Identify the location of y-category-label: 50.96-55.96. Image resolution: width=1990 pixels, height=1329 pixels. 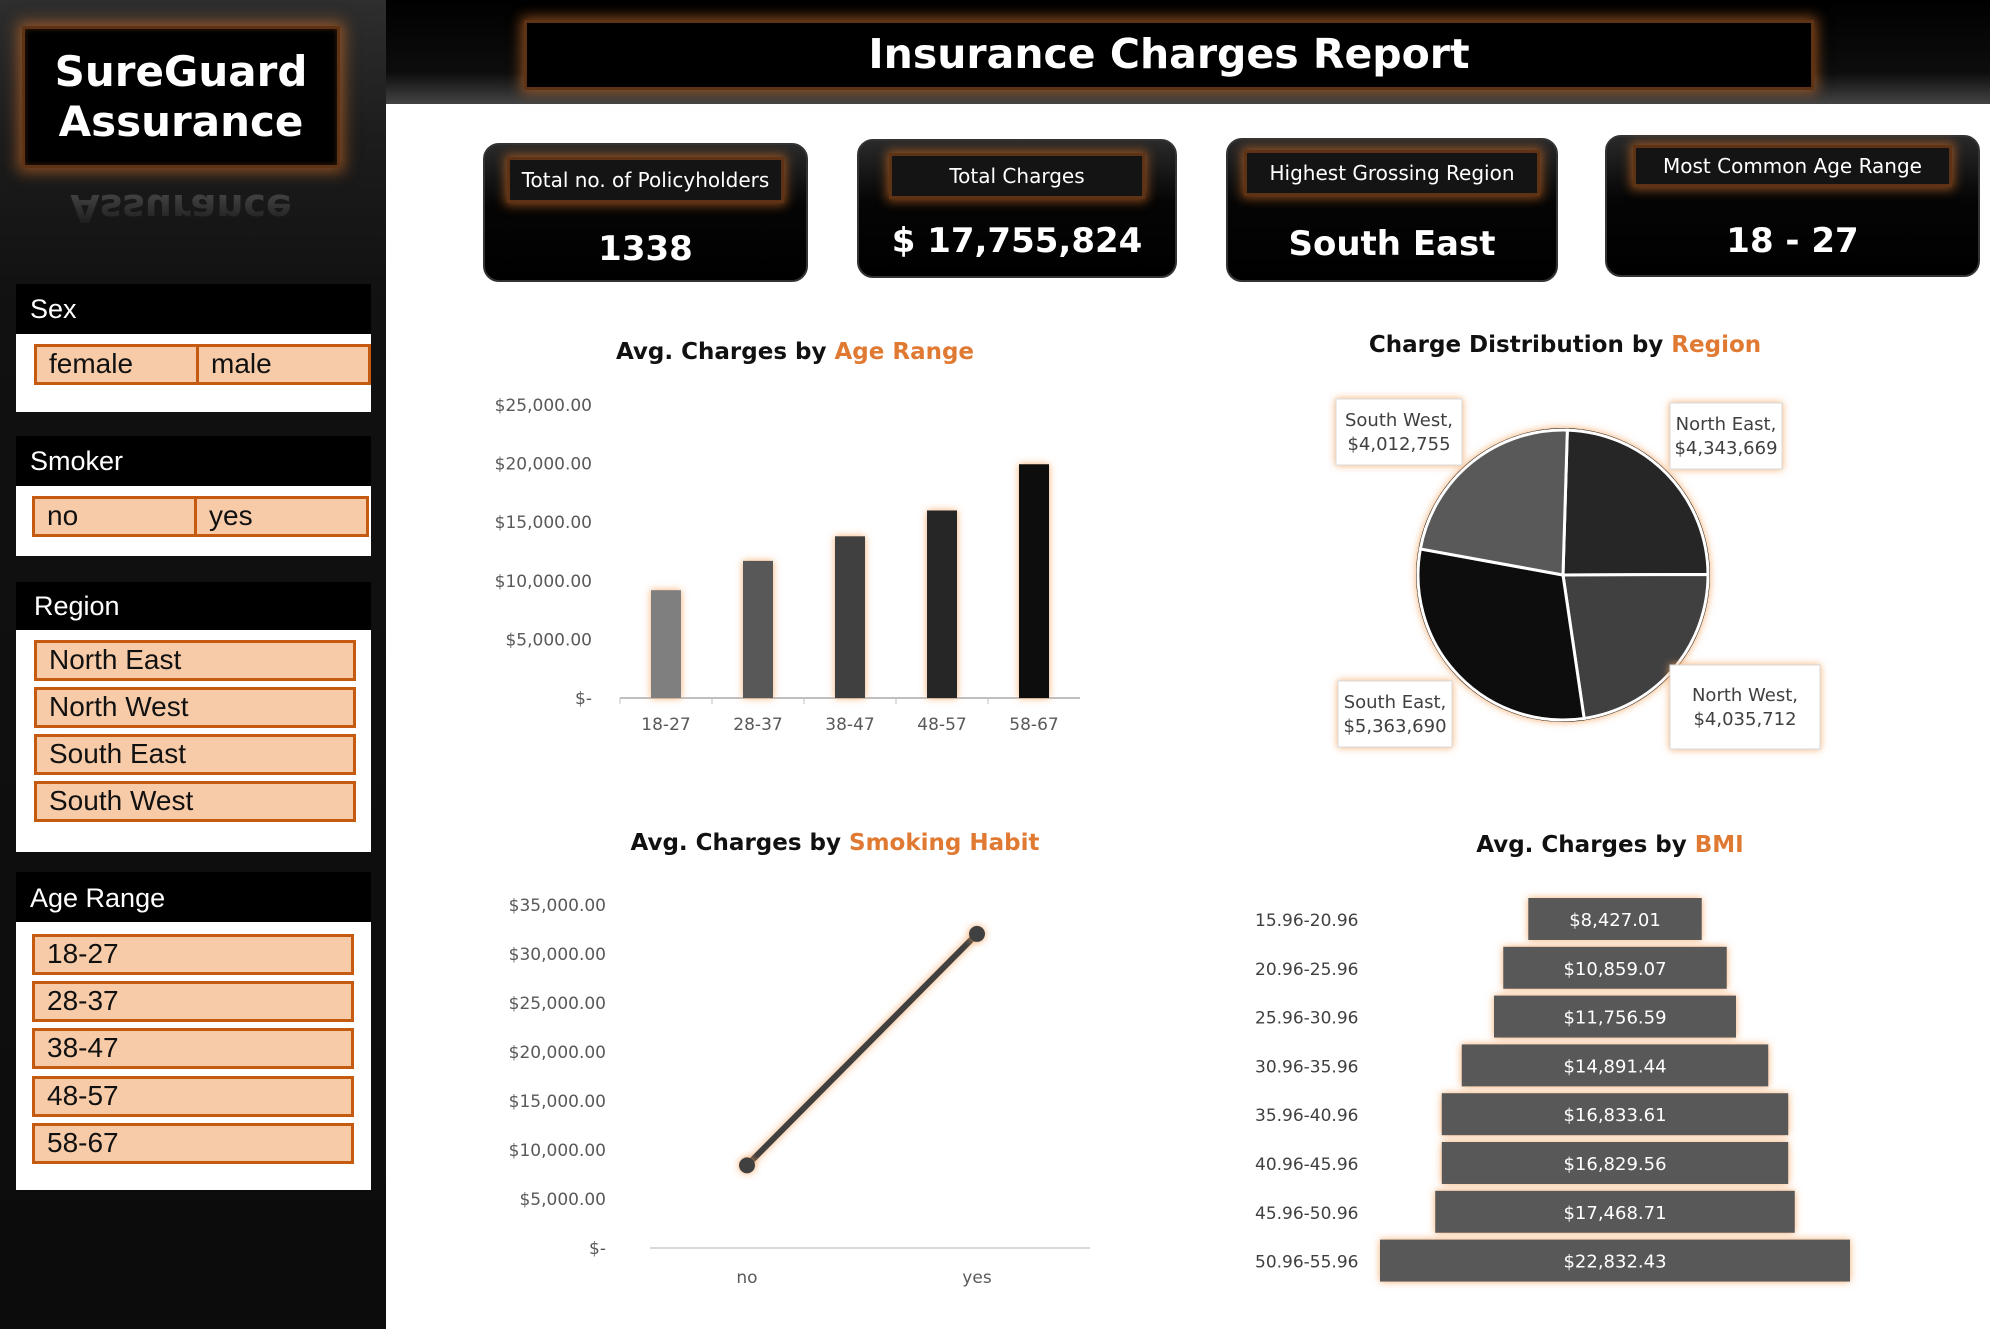
(1306, 1263).